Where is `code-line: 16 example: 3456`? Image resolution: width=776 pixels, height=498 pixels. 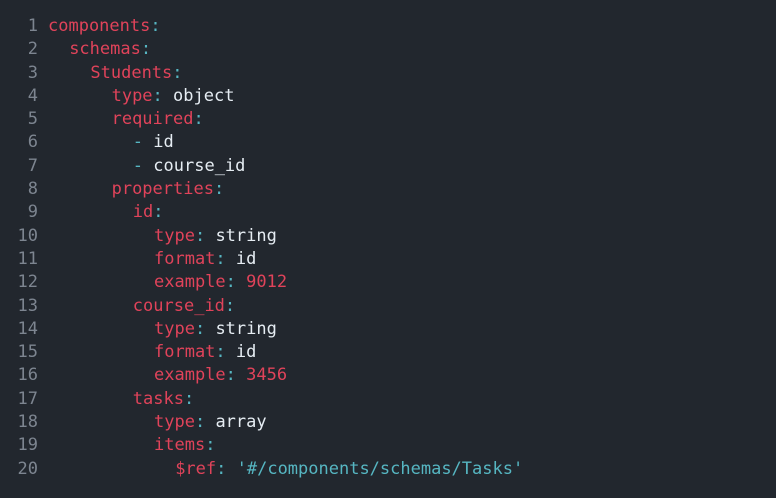 code-line: 16 example: 3456 is located at coordinates (388, 375).